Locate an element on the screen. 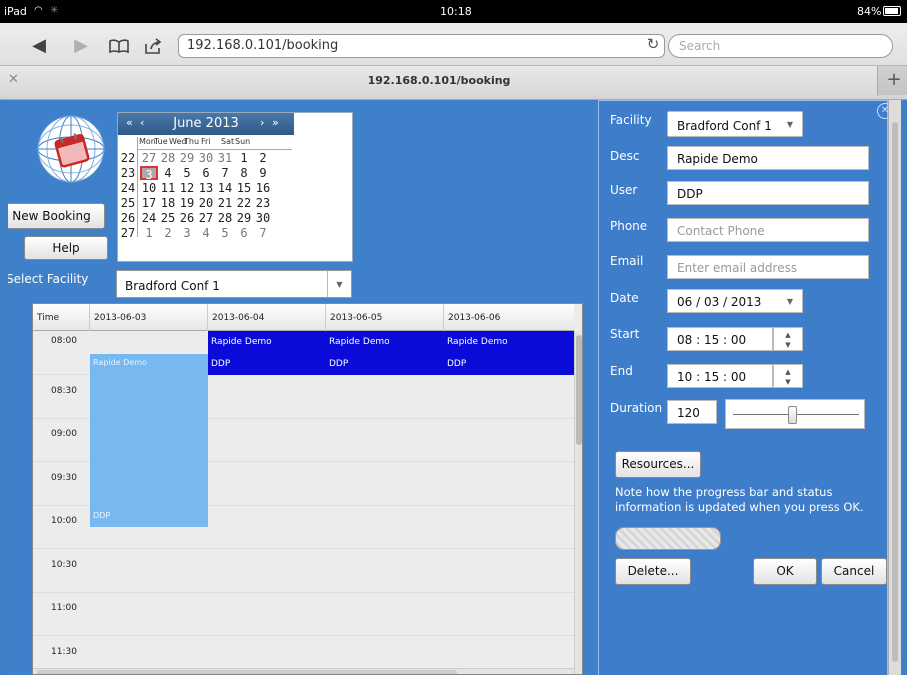 The image size is (907, 675). calendar-day: 14 is located at coordinates (225, 188).